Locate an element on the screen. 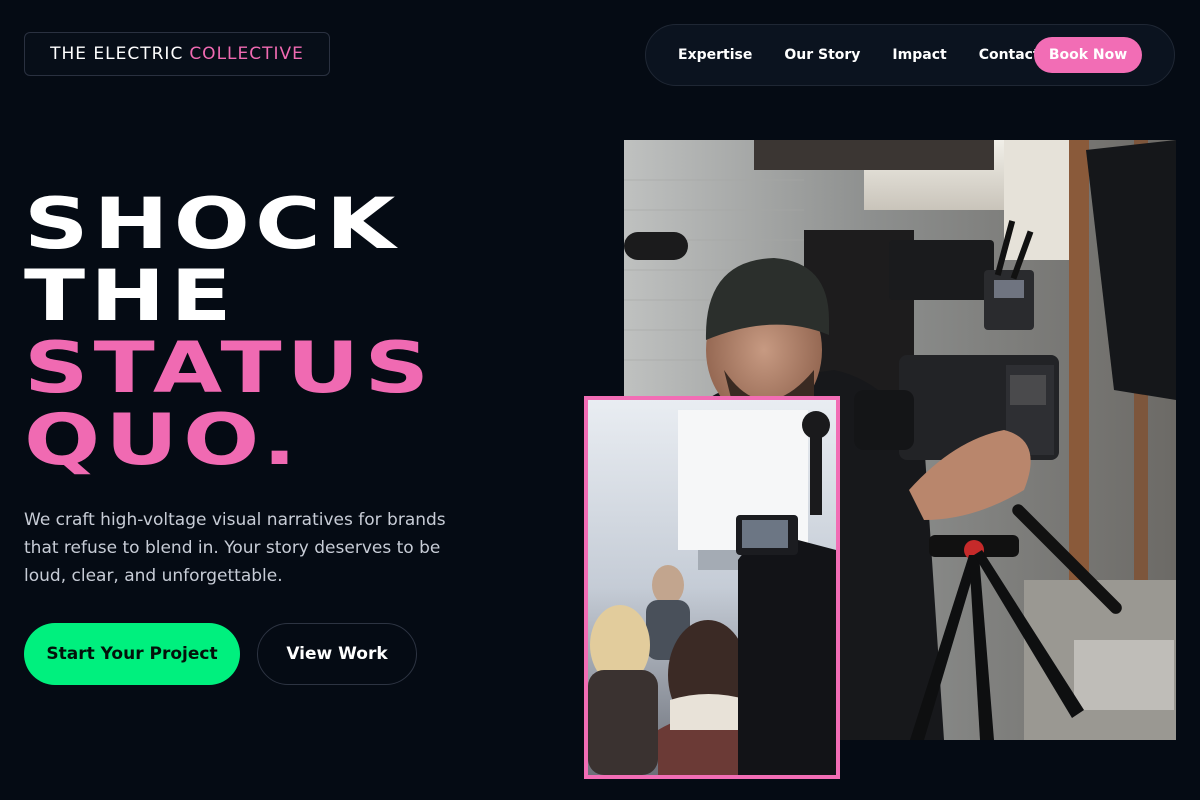 This screenshot has width=1200, height=800. brand-name-part2: COLLECTIVE is located at coordinates (246, 54).